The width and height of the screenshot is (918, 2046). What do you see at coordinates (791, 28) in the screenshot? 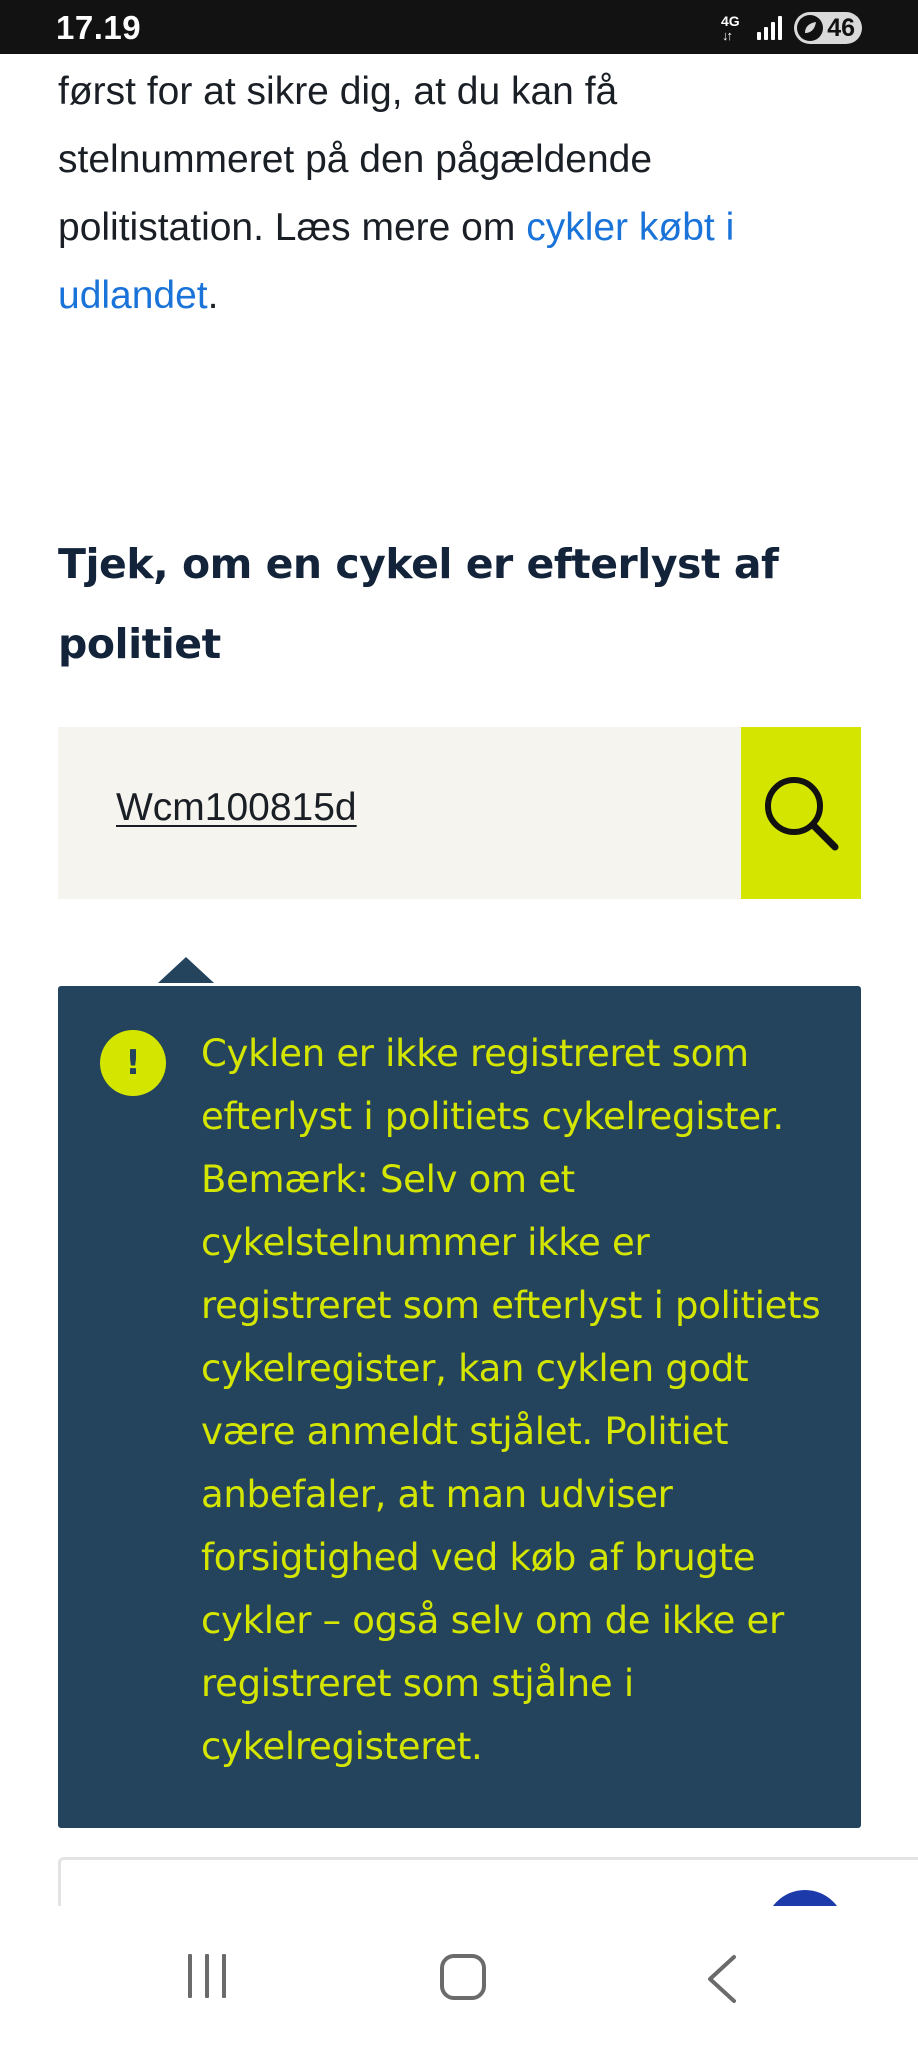
I see `status-indicators: 4G ↓↑ 46` at bounding box center [791, 28].